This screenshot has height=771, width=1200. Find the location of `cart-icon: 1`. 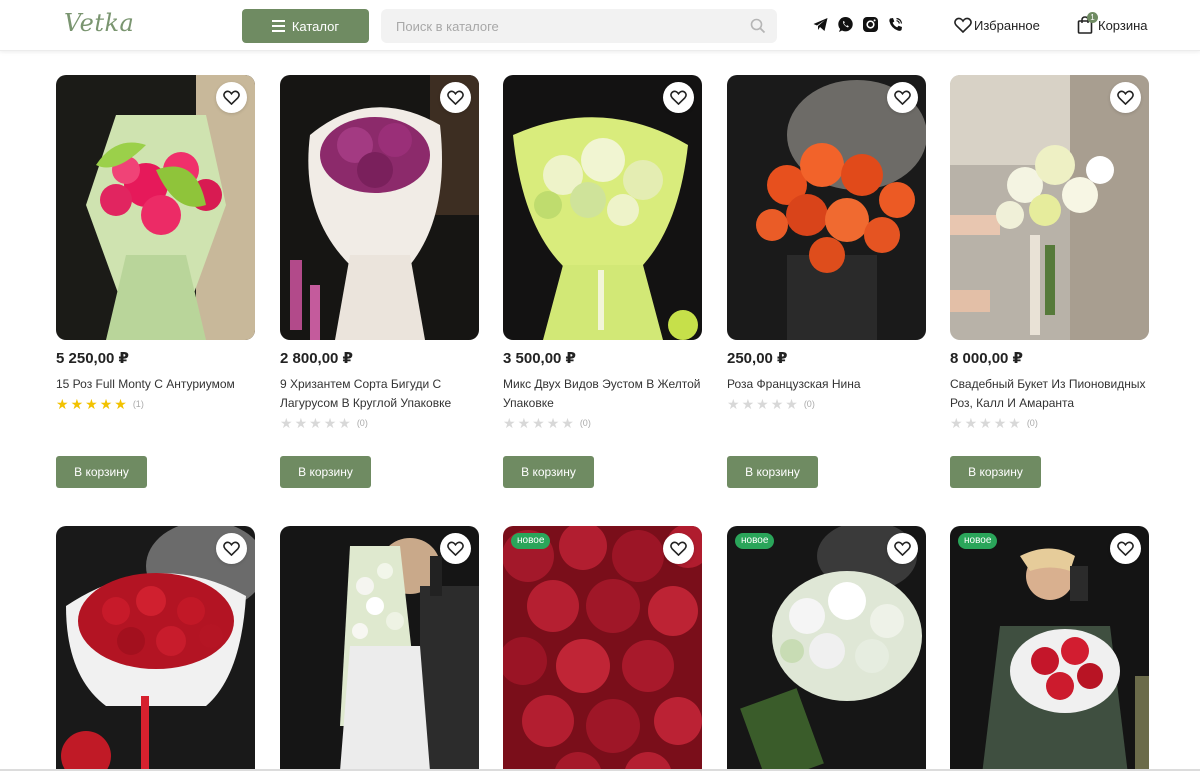

cart-icon: 1 is located at coordinates (1087, 23).